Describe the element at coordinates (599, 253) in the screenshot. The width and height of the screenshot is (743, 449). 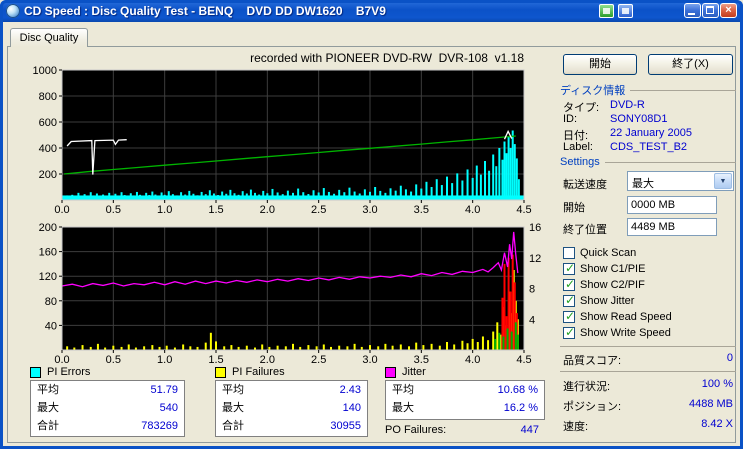
I see `checkbox-quick-scan: Quick Scan` at that location.